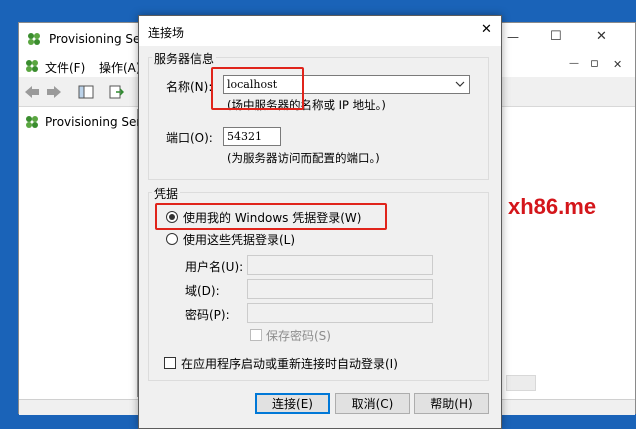 The height and width of the screenshot is (429, 636). I want to click on domain-input, so click(340, 289).